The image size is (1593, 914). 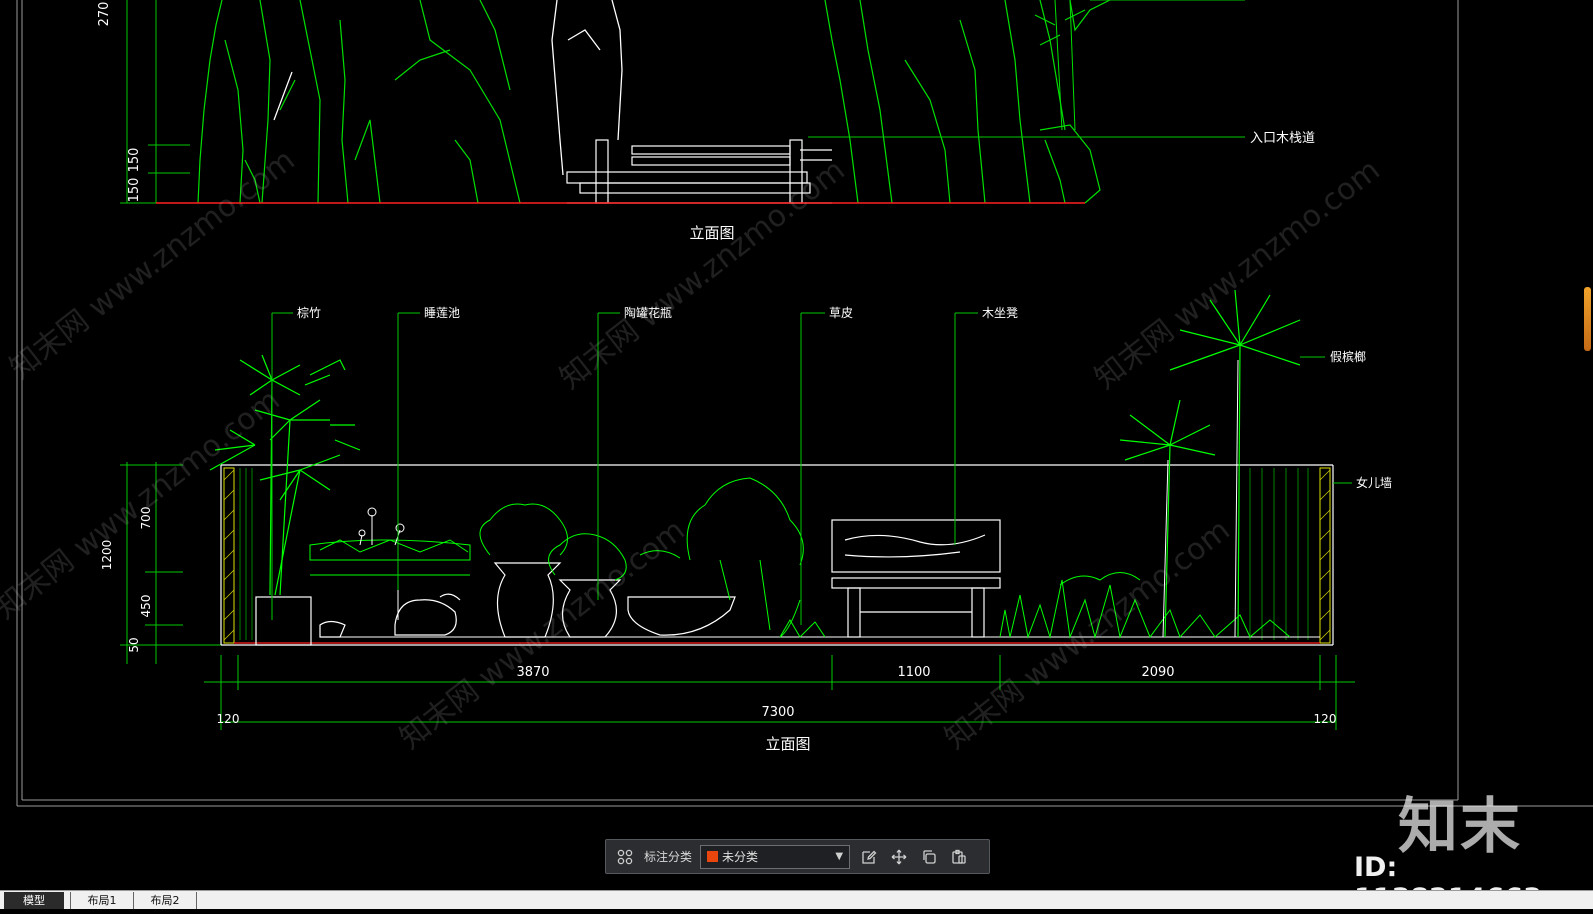 What do you see at coordinates (796, 899) in the screenshot?
I see `layout-tab-bar: 模型 布局1 布局2` at bounding box center [796, 899].